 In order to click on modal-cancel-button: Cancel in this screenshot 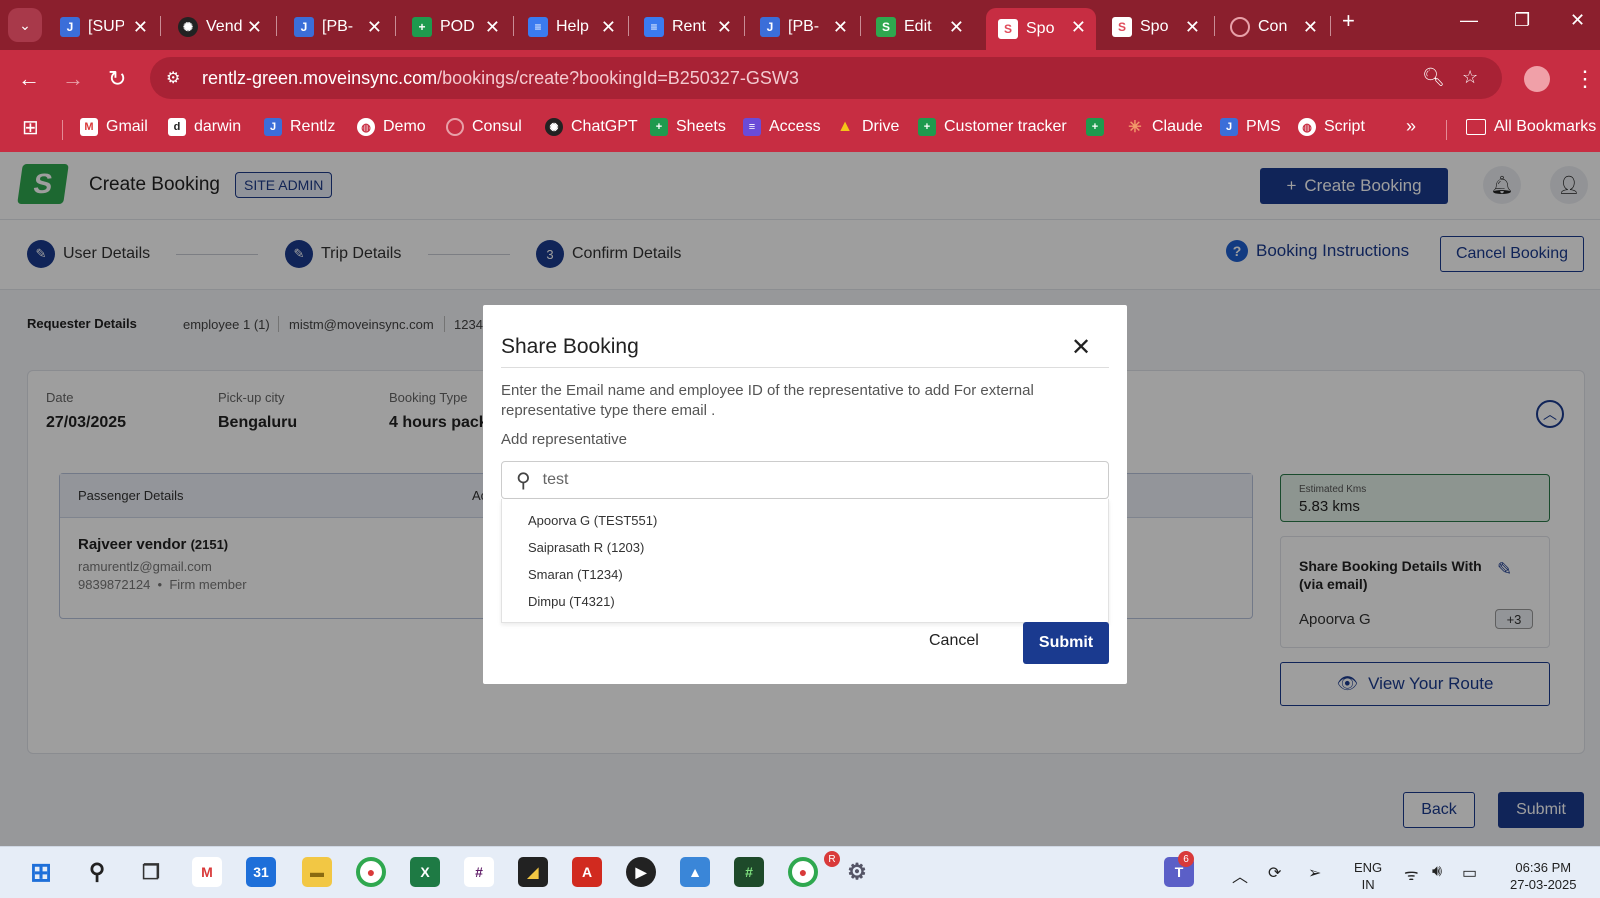, I will do `click(954, 641)`.